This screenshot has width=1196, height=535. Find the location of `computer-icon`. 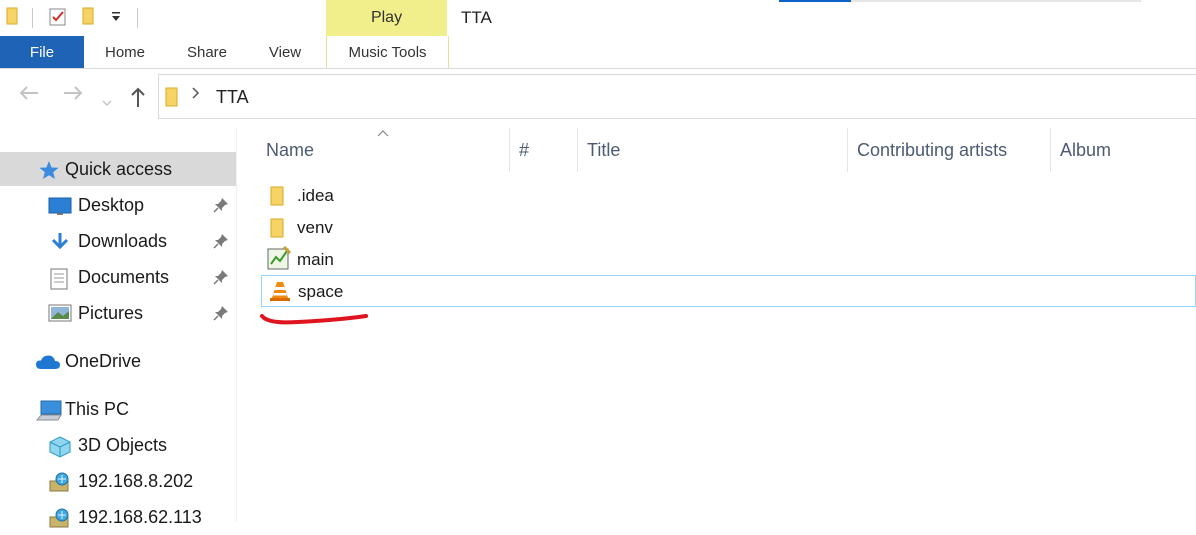

computer-icon is located at coordinates (48, 413).